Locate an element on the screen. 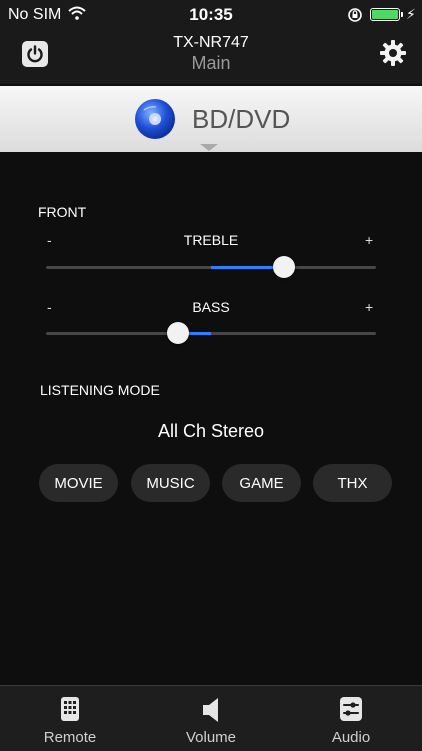 This screenshot has height=751, width=422. bass-slider-handle is located at coordinates (178, 333).